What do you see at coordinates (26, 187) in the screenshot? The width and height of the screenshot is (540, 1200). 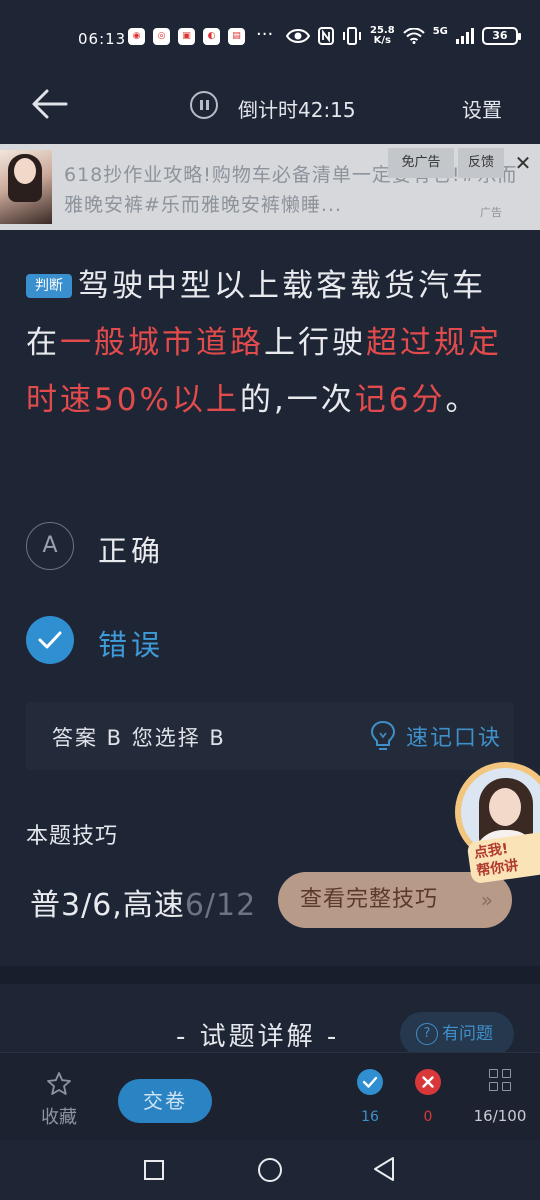 I see `ad-thumbnail-image` at bounding box center [26, 187].